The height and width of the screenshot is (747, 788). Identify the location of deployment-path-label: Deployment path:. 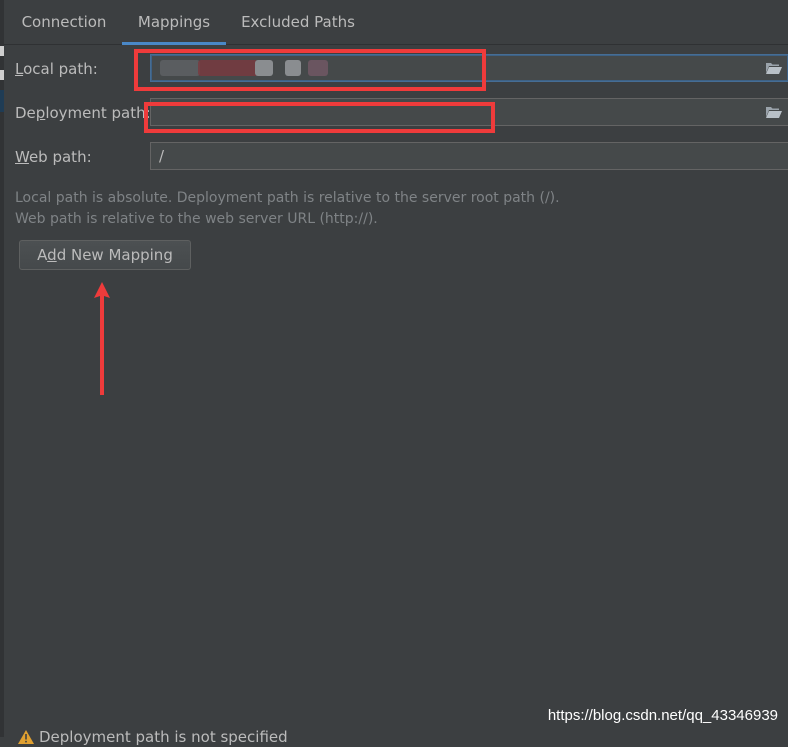
(83, 113).